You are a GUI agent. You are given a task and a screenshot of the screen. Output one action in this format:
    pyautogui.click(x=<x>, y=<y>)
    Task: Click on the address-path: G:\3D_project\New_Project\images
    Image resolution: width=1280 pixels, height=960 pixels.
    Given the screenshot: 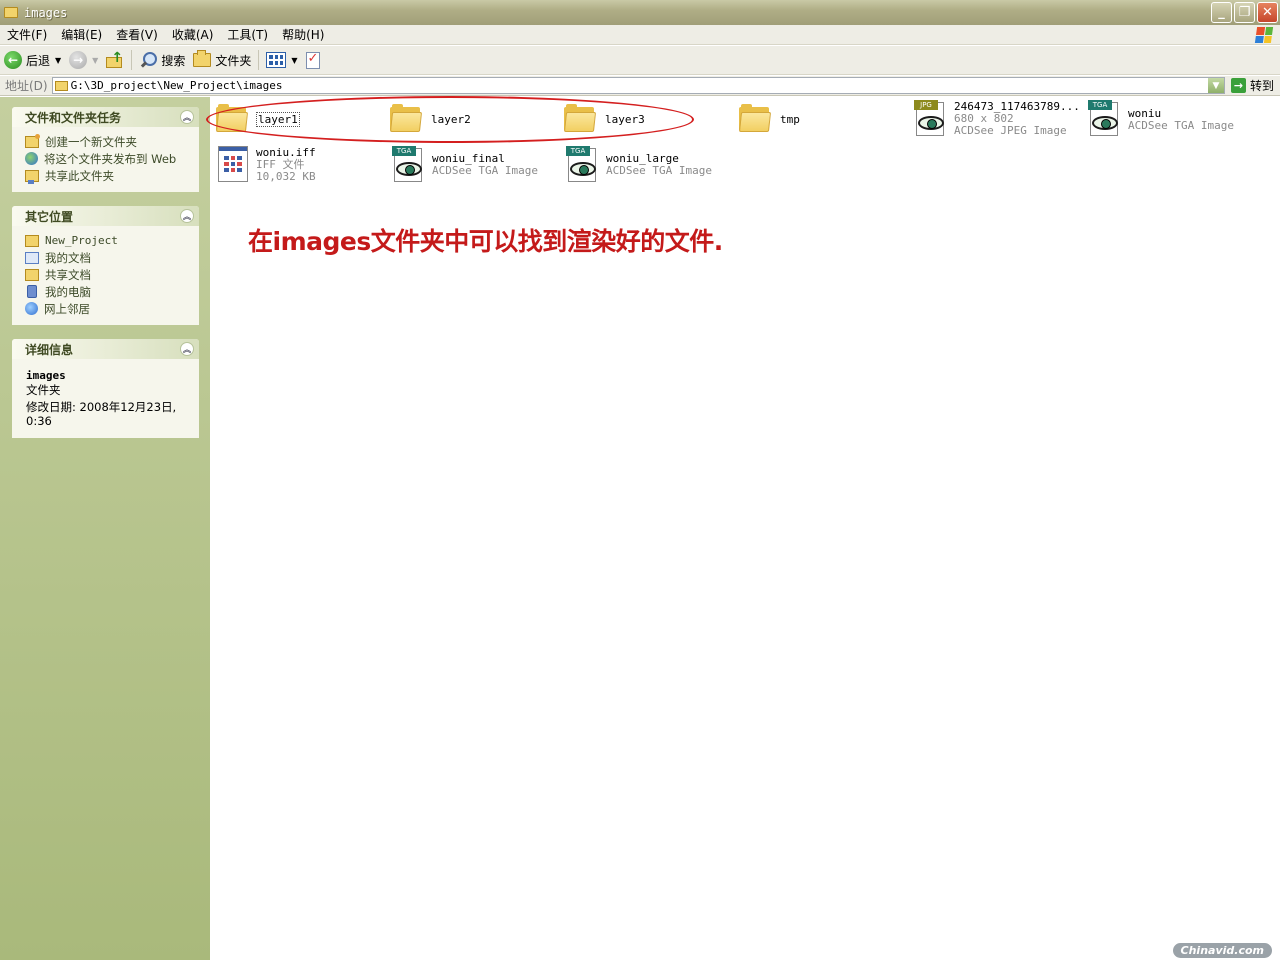 What is the action you would take?
    pyautogui.click(x=176, y=85)
    